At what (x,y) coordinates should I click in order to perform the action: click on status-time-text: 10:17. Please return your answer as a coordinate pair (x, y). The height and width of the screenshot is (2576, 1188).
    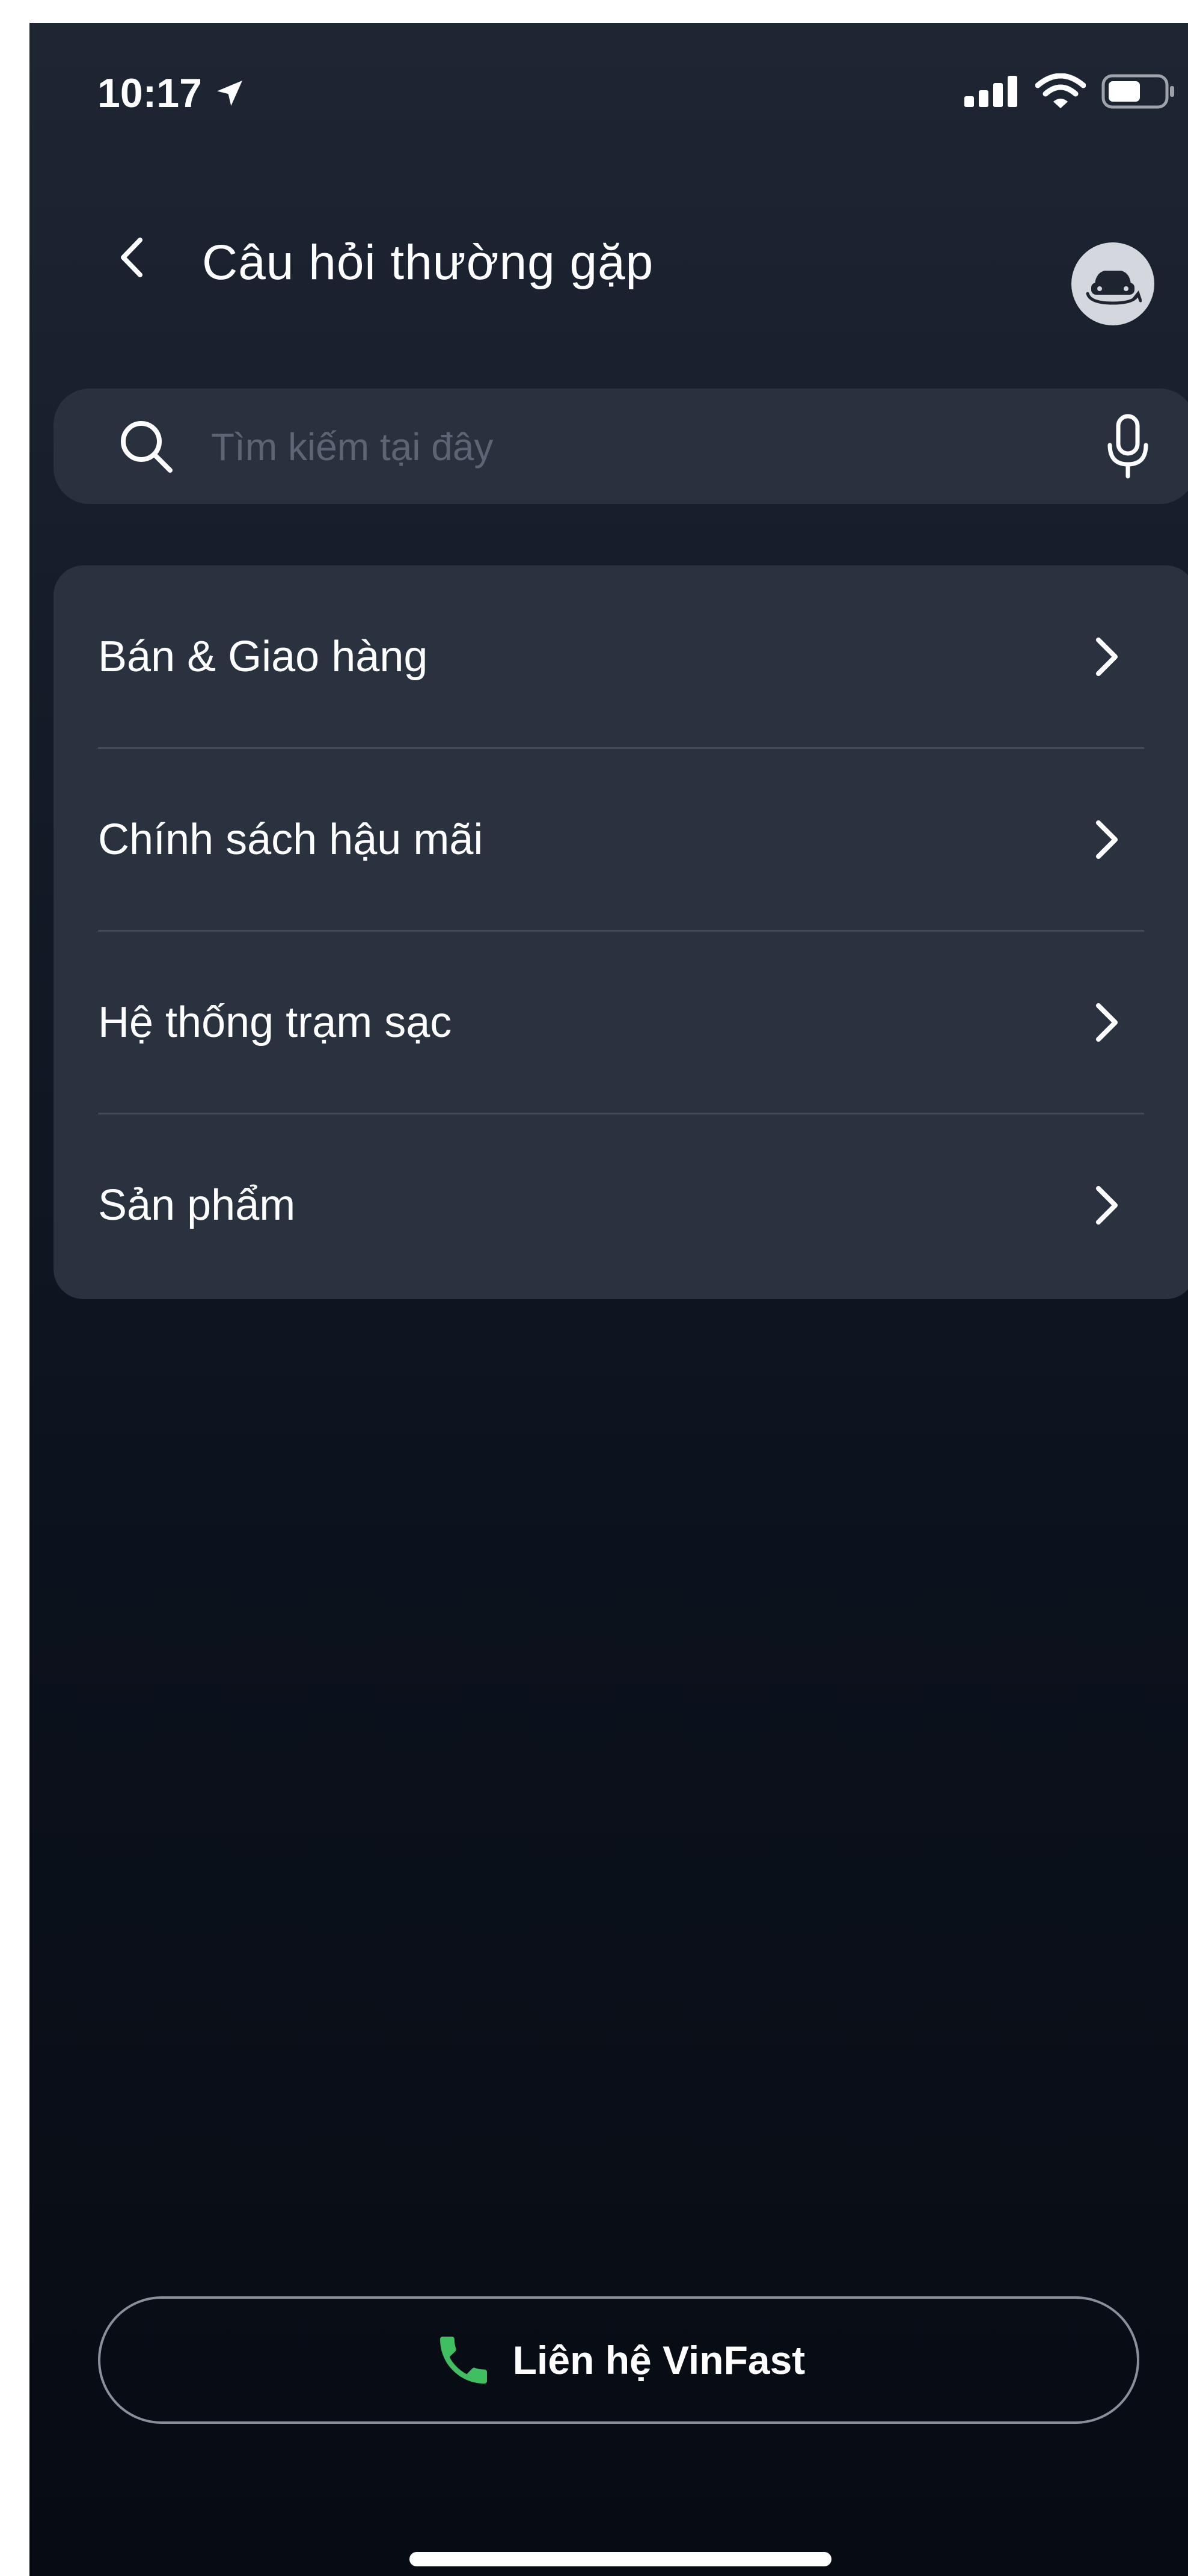
    Looking at the image, I should click on (149, 93).